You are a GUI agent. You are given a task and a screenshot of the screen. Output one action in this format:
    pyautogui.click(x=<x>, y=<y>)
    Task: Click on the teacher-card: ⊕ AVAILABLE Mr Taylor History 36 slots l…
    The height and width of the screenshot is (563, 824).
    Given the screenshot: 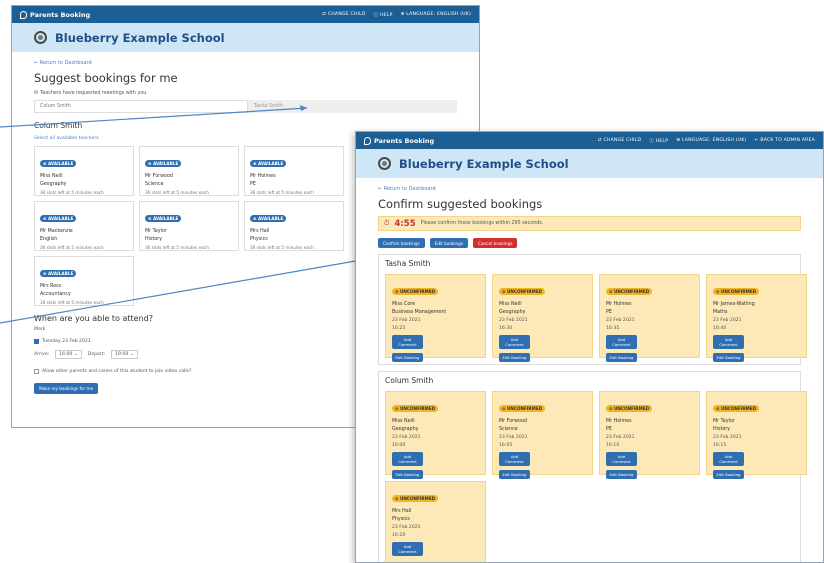 What is the action you would take?
    pyautogui.click(x=189, y=226)
    